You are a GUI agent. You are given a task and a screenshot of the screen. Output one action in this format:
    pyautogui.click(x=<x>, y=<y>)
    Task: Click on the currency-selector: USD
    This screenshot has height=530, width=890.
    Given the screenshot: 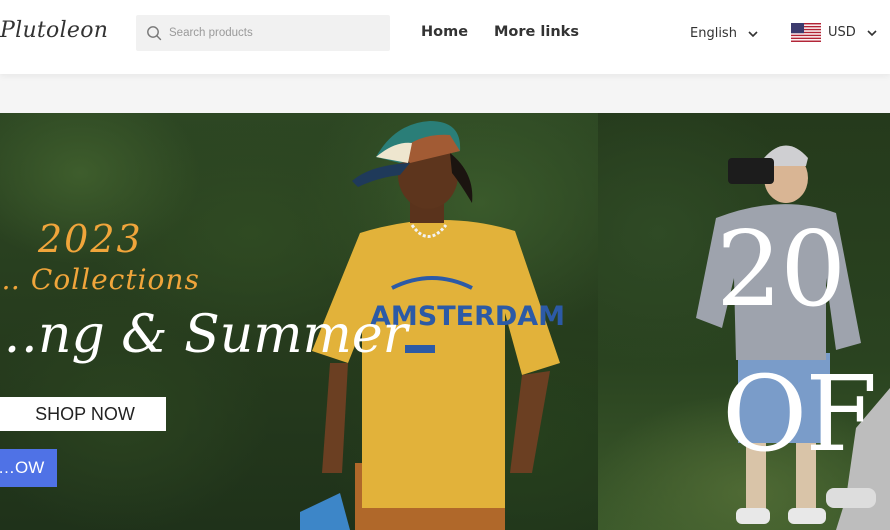 What is the action you would take?
    pyautogui.click(x=834, y=32)
    